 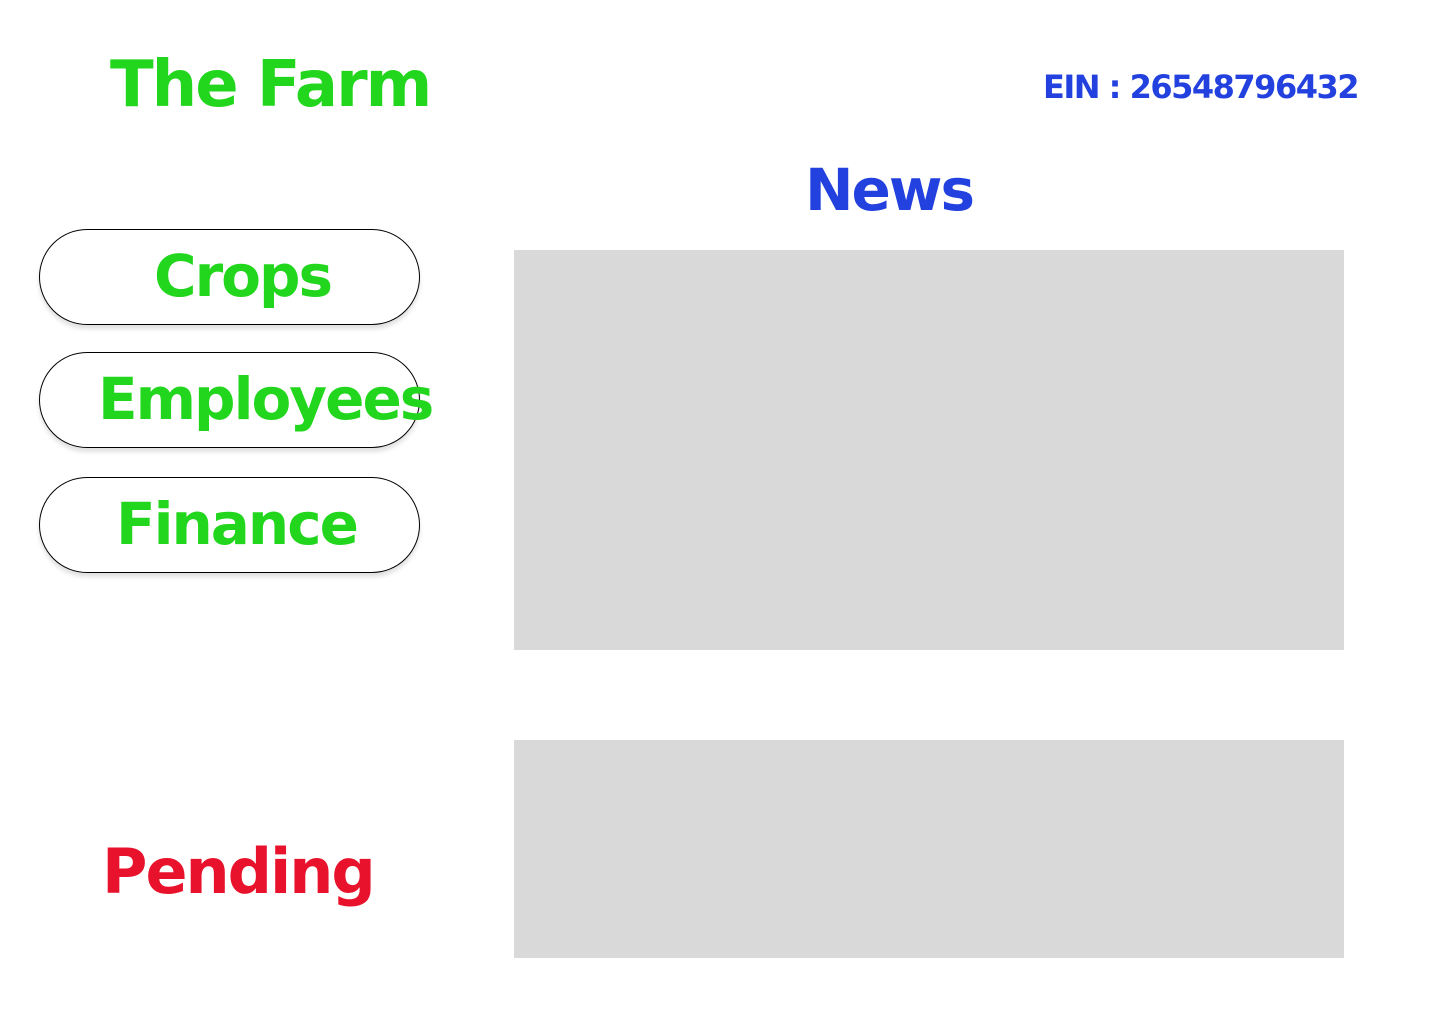 I want to click on finance-button-label: Finance, so click(x=237, y=523).